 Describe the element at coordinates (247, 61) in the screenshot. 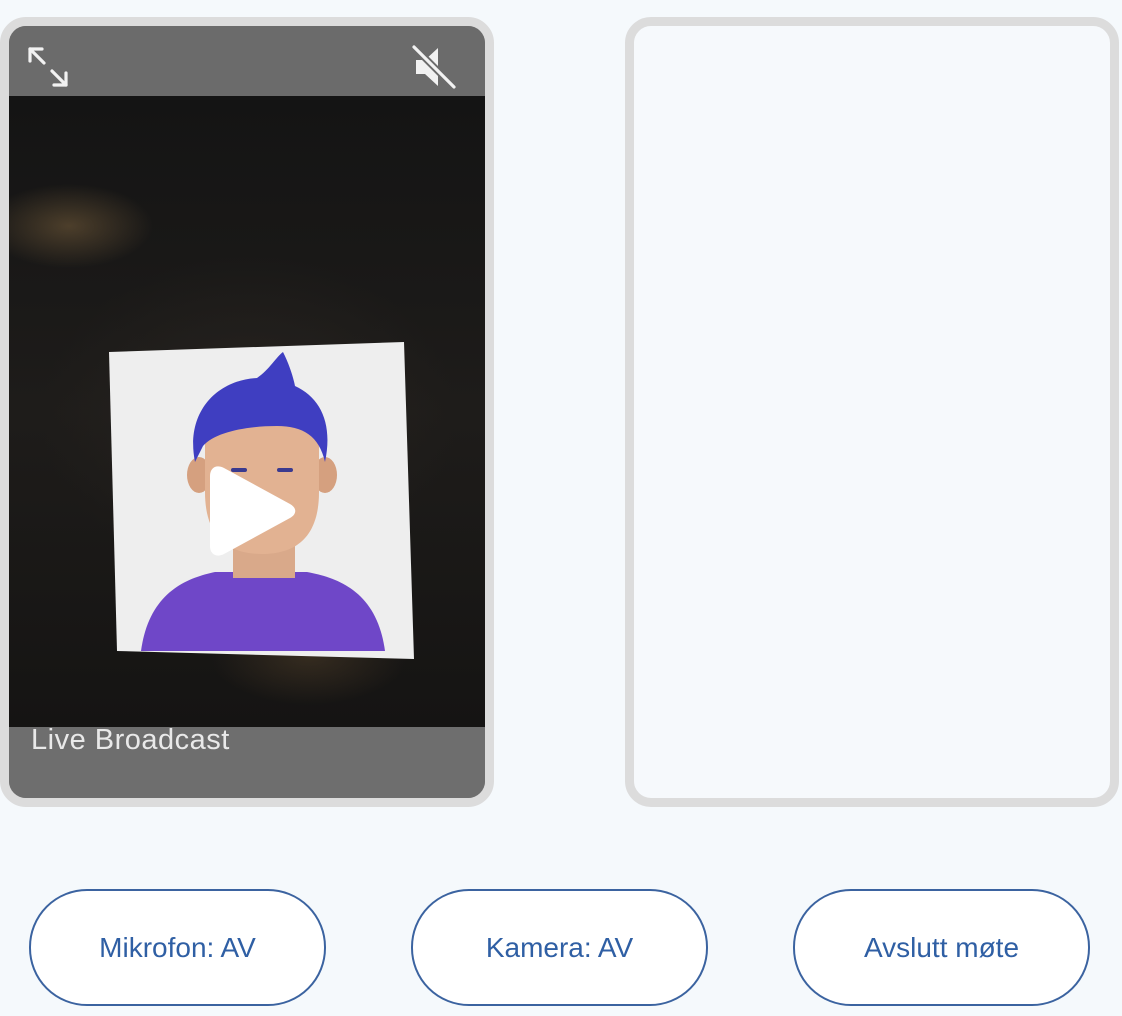

I see `video-top-bar` at that location.